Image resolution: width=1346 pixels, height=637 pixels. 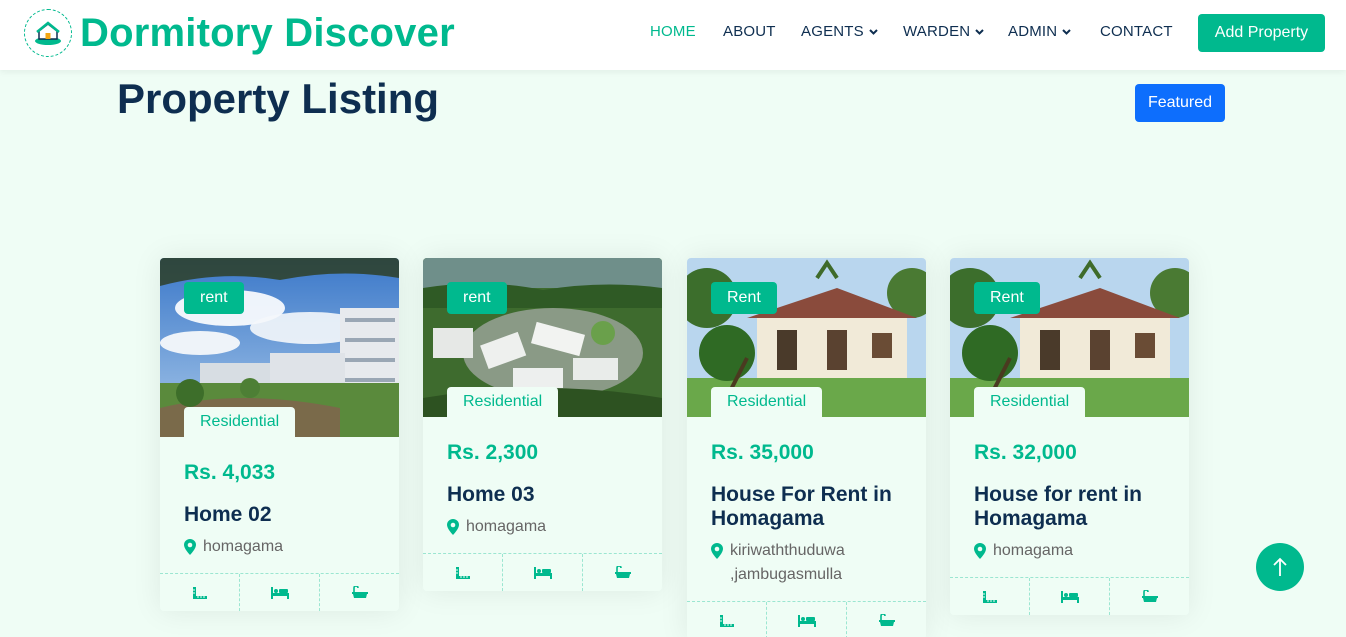 What do you see at coordinates (937, 31) in the screenshot?
I see `nav-warden-label: WARDEN` at bounding box center [937, 31].